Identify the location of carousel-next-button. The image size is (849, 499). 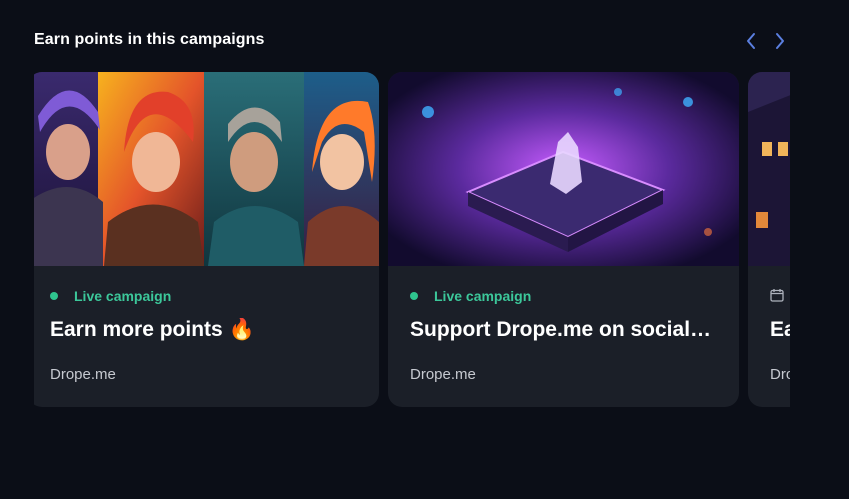
(780, 41).